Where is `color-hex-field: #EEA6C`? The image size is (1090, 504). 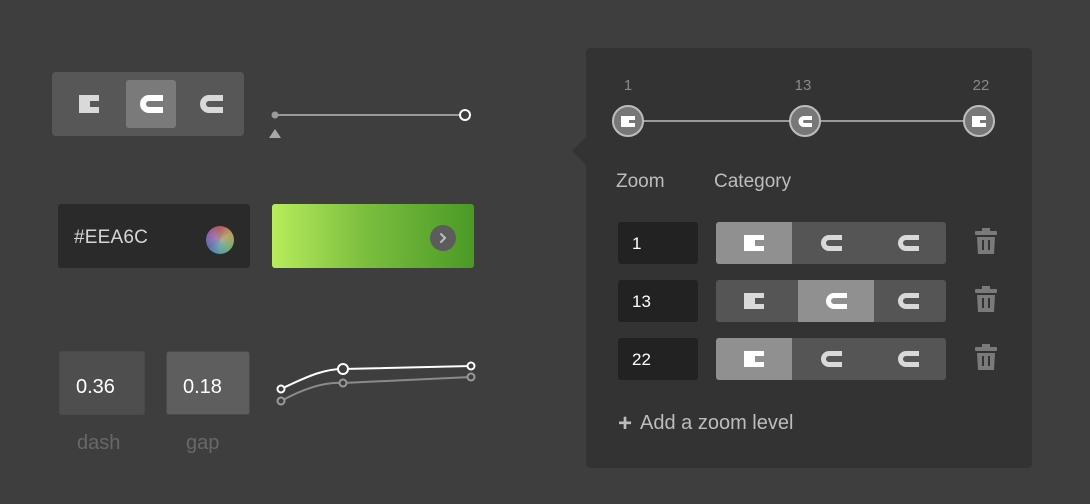
color-hex-field: #EEA6C is located at coordinates (154, 236).